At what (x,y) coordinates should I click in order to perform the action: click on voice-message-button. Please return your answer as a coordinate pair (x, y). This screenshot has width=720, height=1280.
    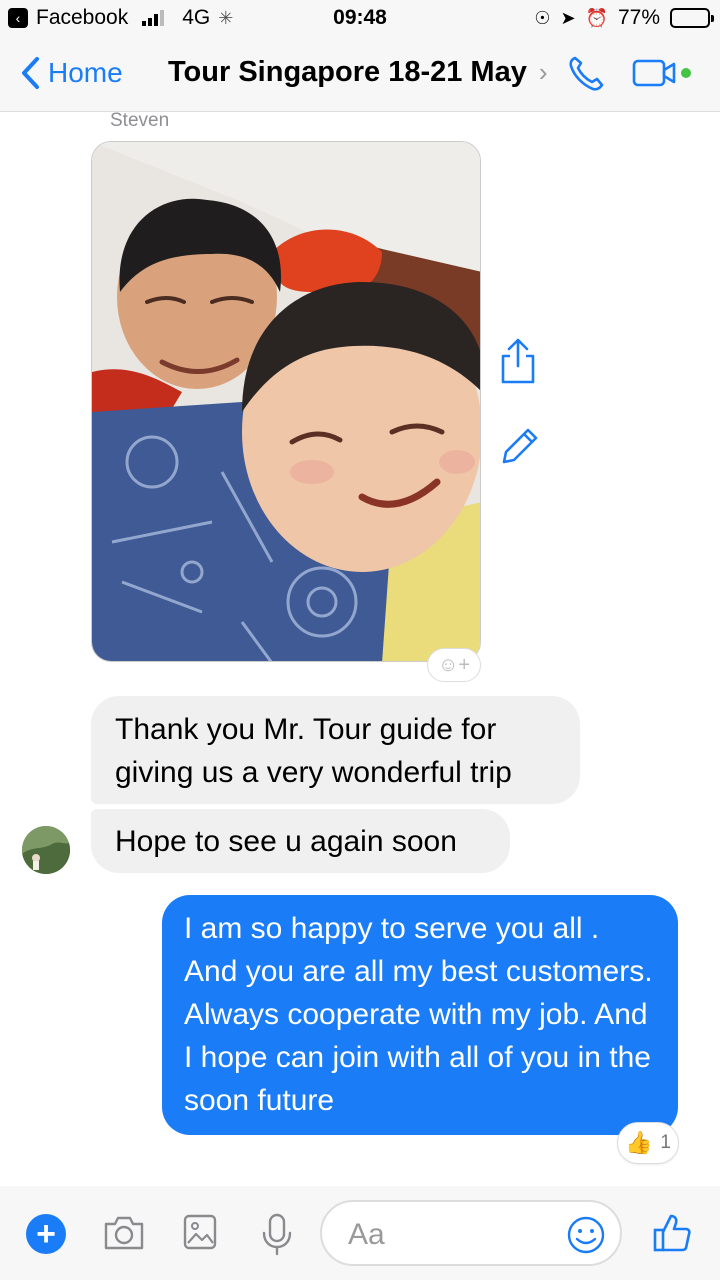
    Looking at the image, I should click on (277, 1236).